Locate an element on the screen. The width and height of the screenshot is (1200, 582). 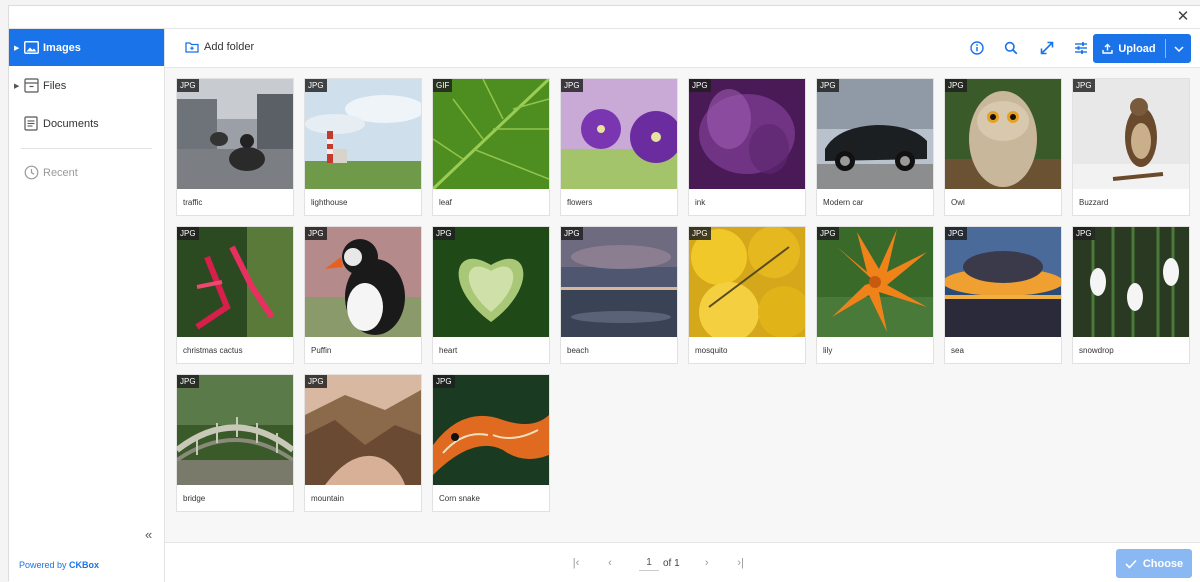
upload-label: Upload is located at coordinates (1137, 48).